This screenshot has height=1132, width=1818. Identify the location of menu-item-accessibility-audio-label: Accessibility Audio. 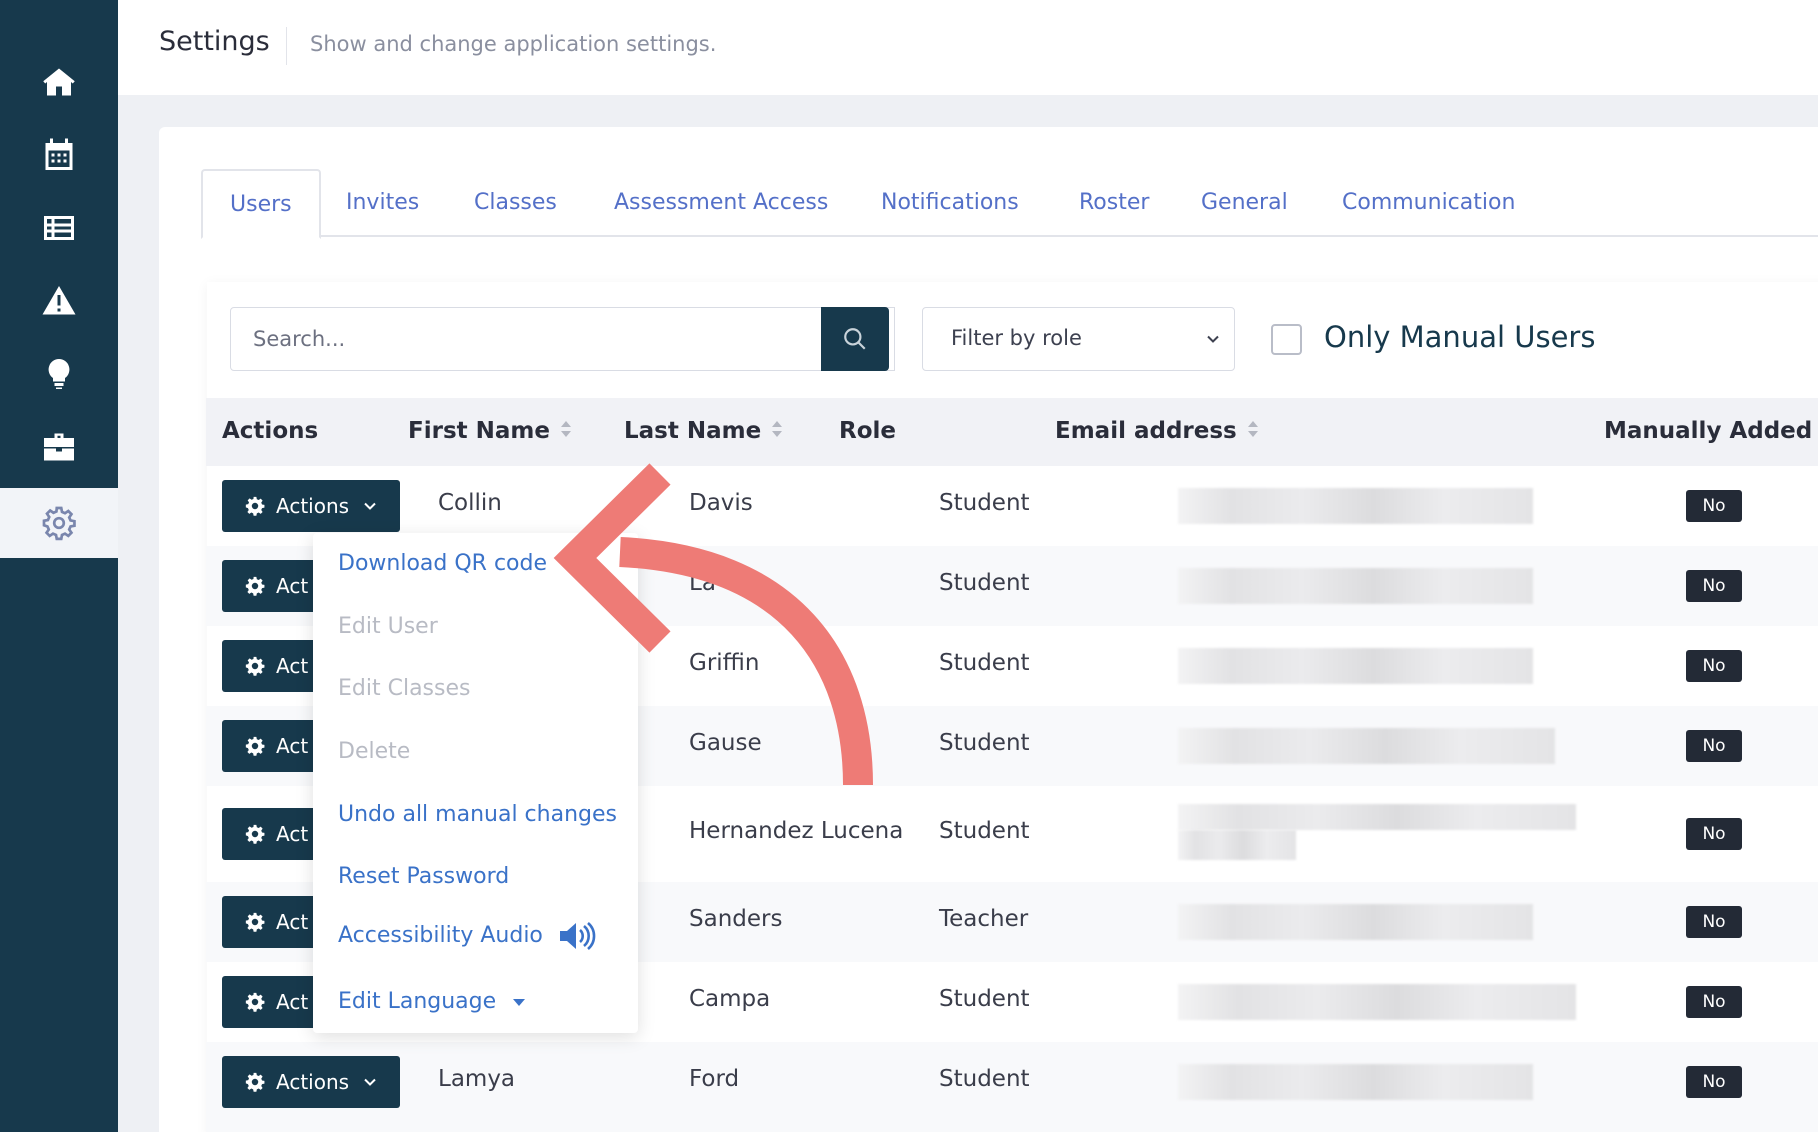
(440, 935).